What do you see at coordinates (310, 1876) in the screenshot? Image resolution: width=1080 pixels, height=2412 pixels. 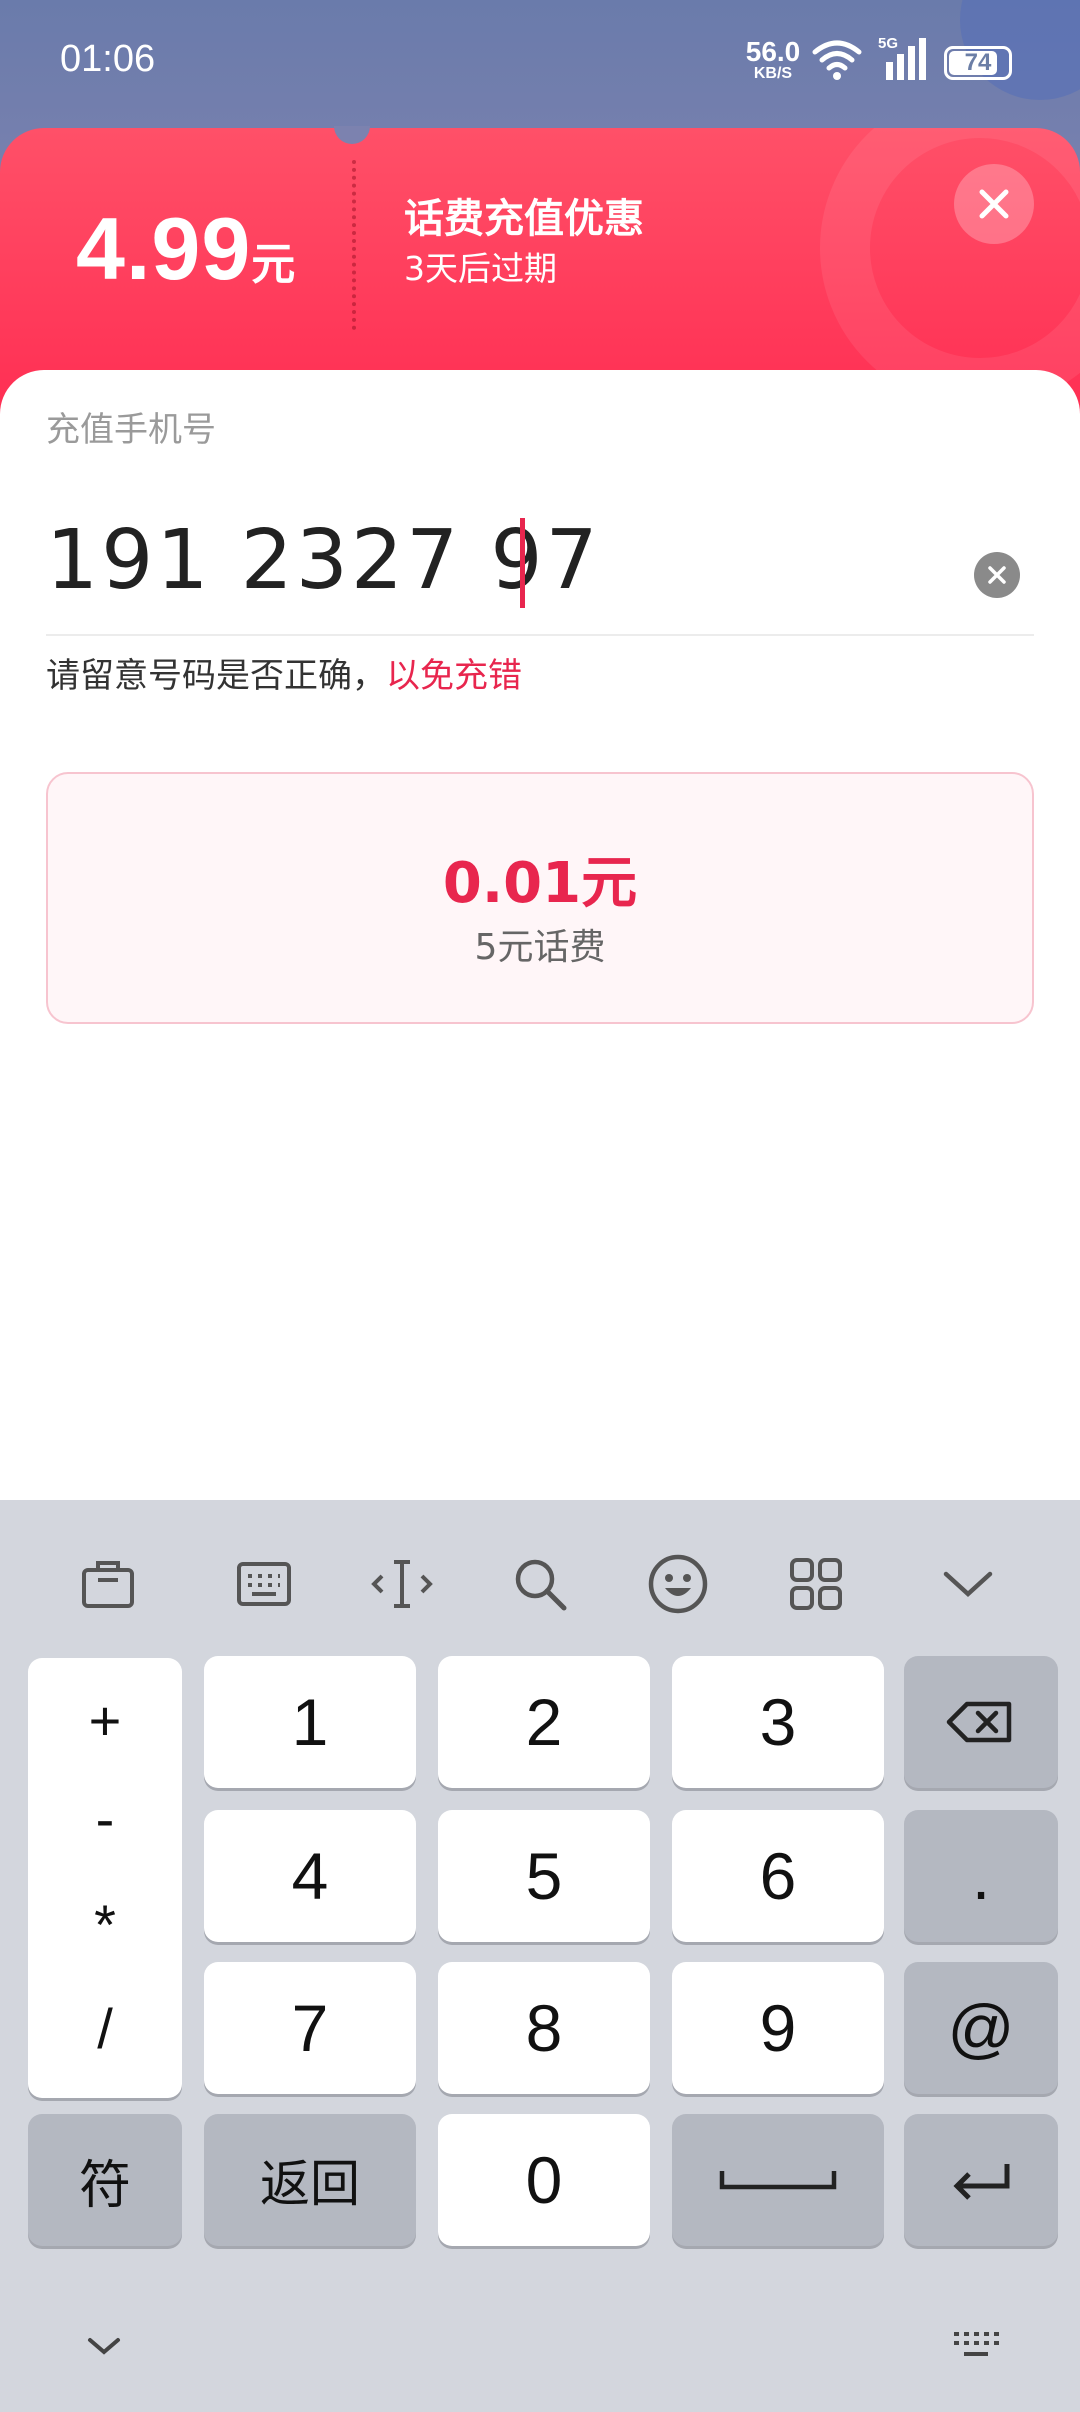 I see `key-4: 4` at bounding box center [310, 1876].